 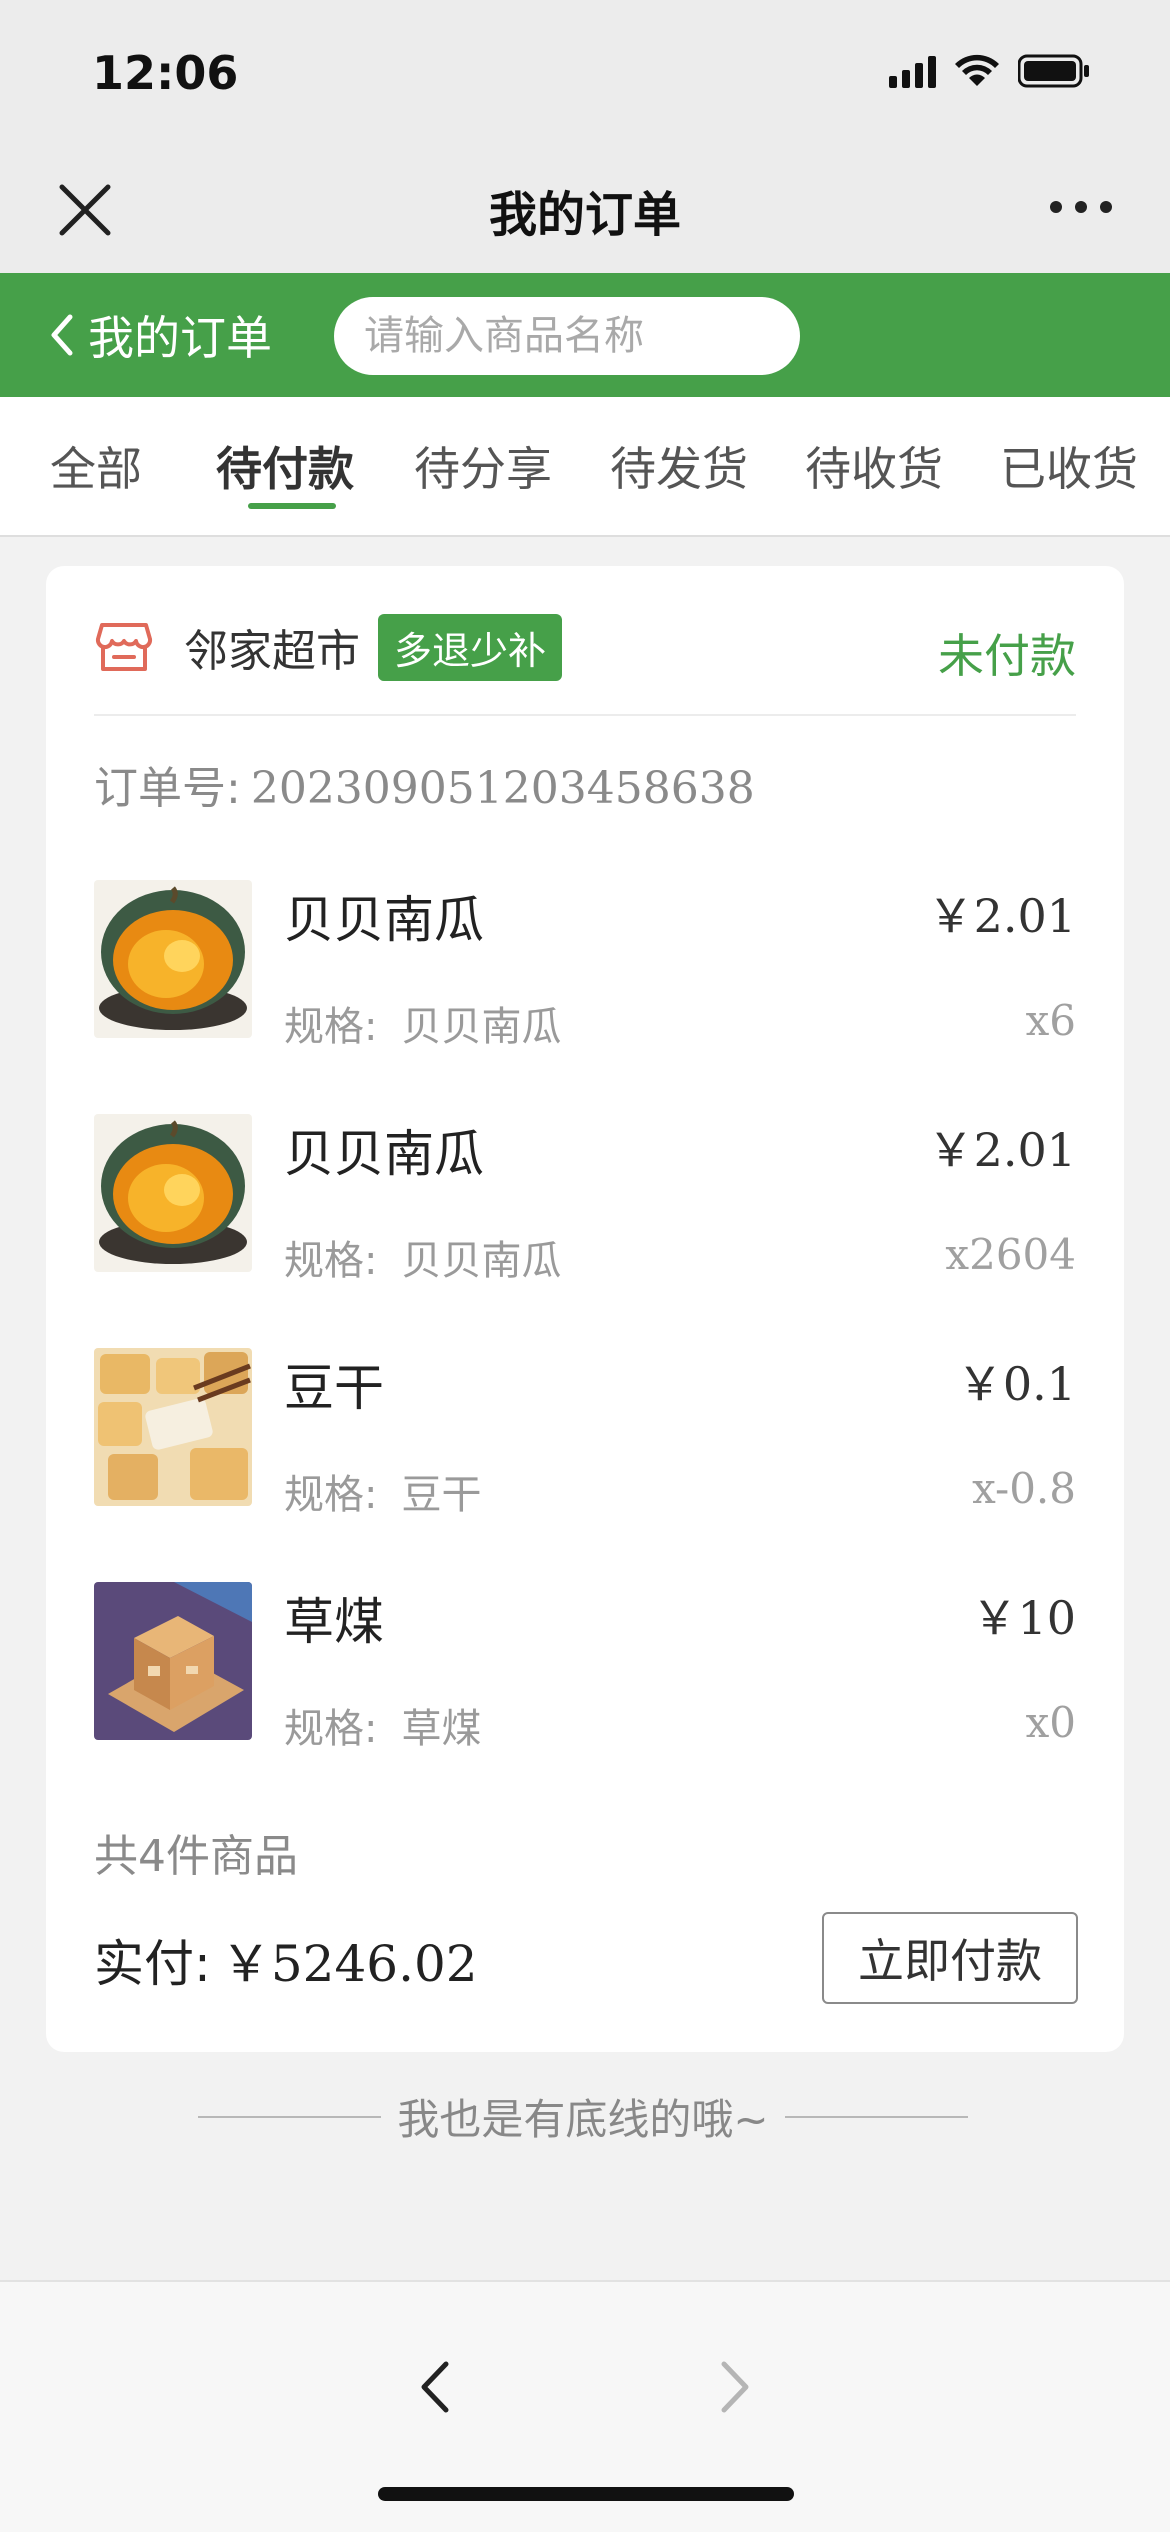 I want to click on order-item: 豆干 规格: 豆干 ￥0.1 x-0.8, so click(x=585, y=1433).